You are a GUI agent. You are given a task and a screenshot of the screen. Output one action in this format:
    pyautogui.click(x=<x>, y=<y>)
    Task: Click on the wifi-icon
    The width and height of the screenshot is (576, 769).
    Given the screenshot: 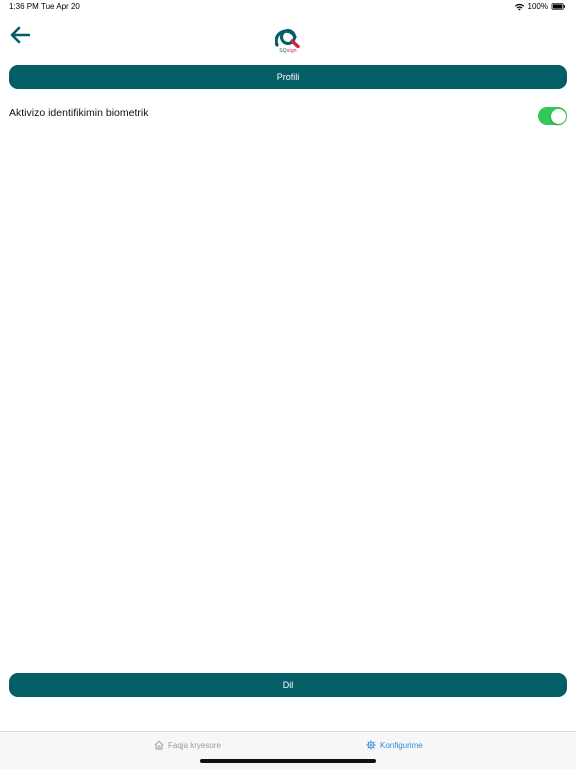 What is the action you would take?
    pyautogui.click(x=519, y=7)
    